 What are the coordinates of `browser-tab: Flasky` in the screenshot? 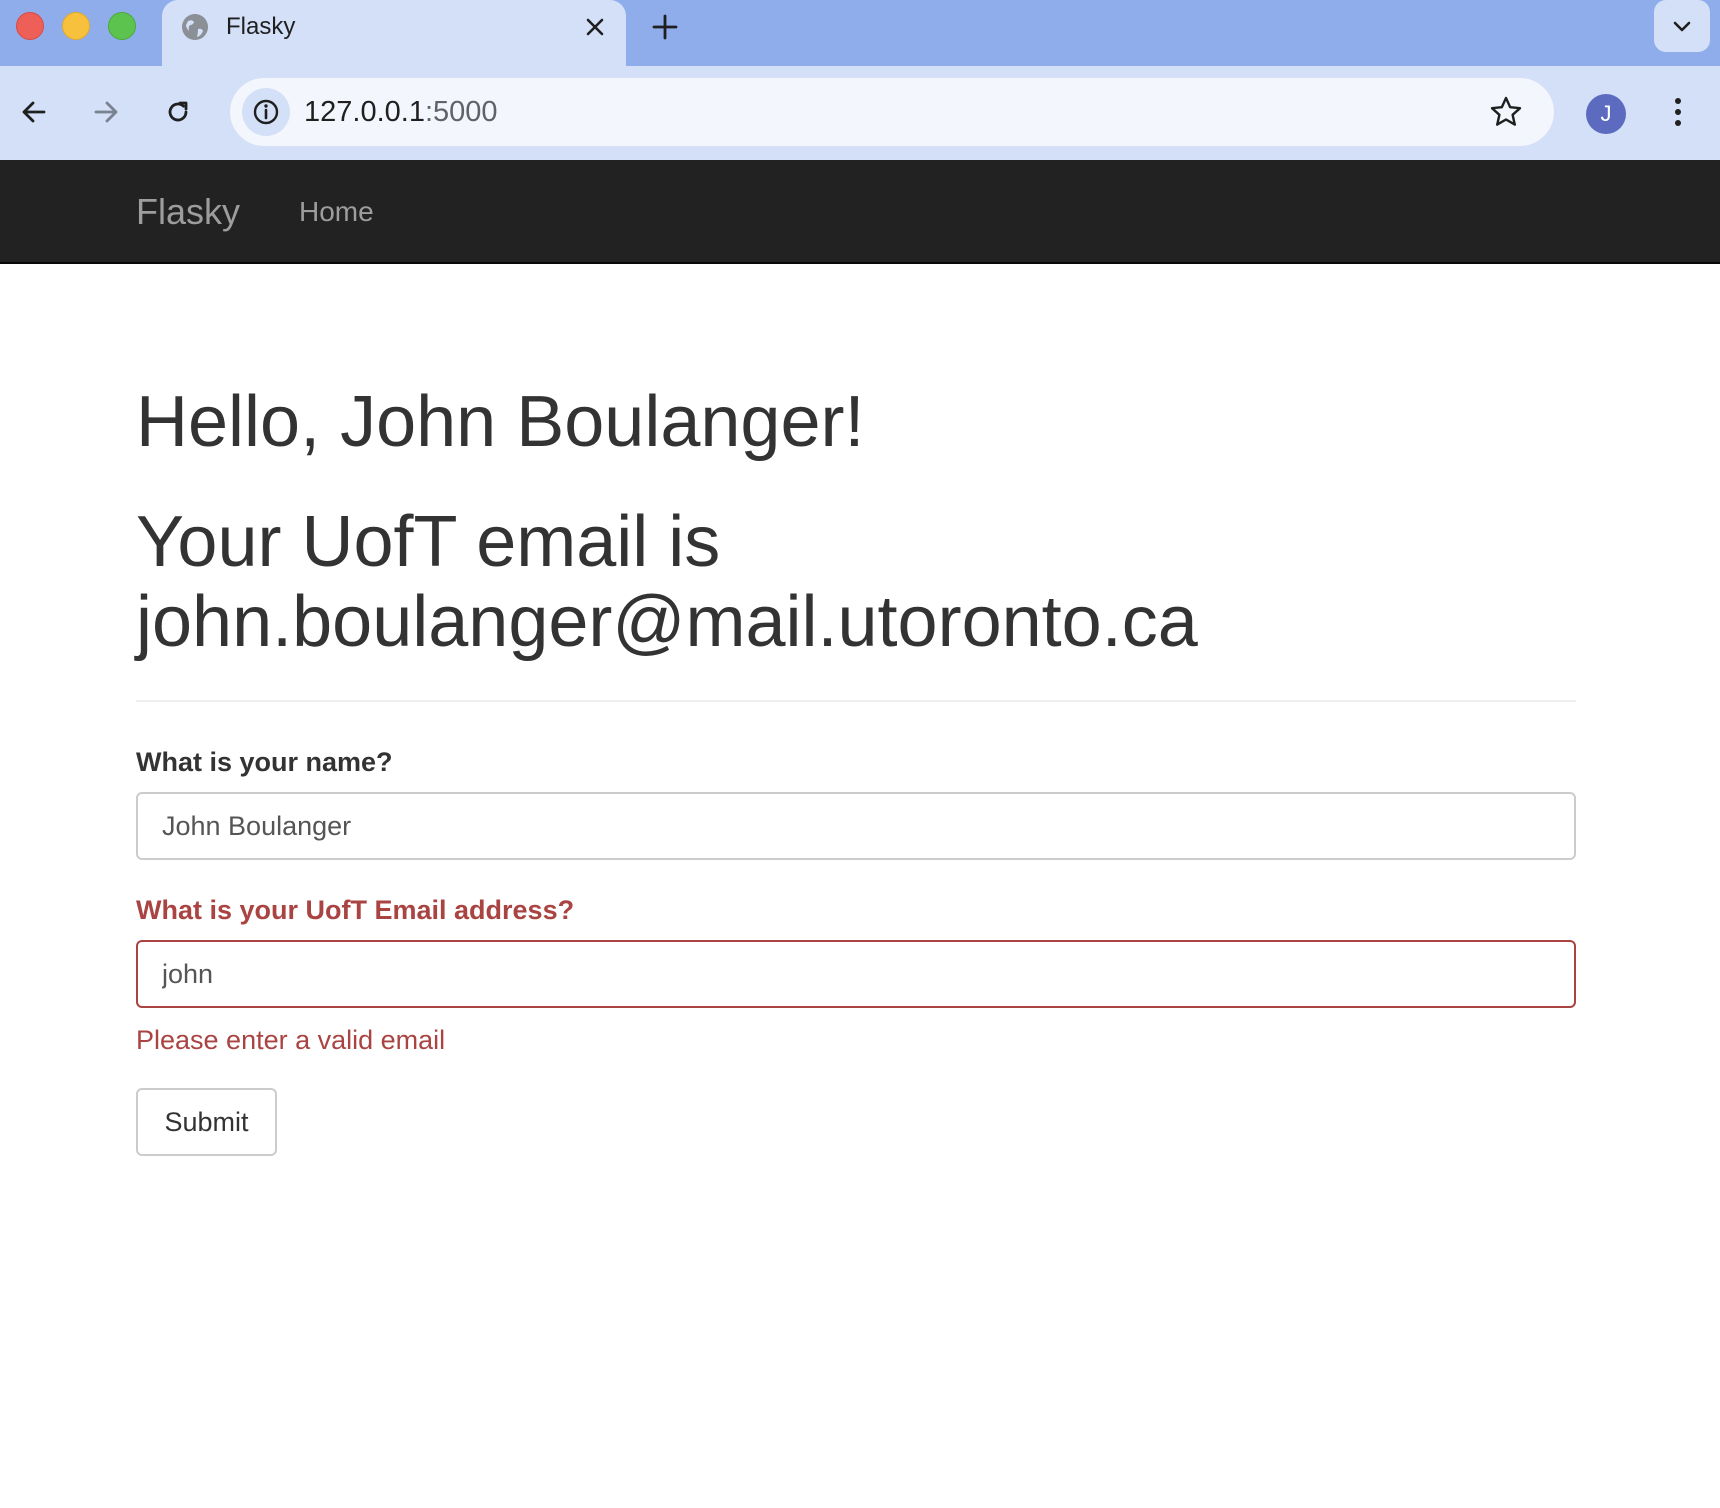 It's located at (394, 33).